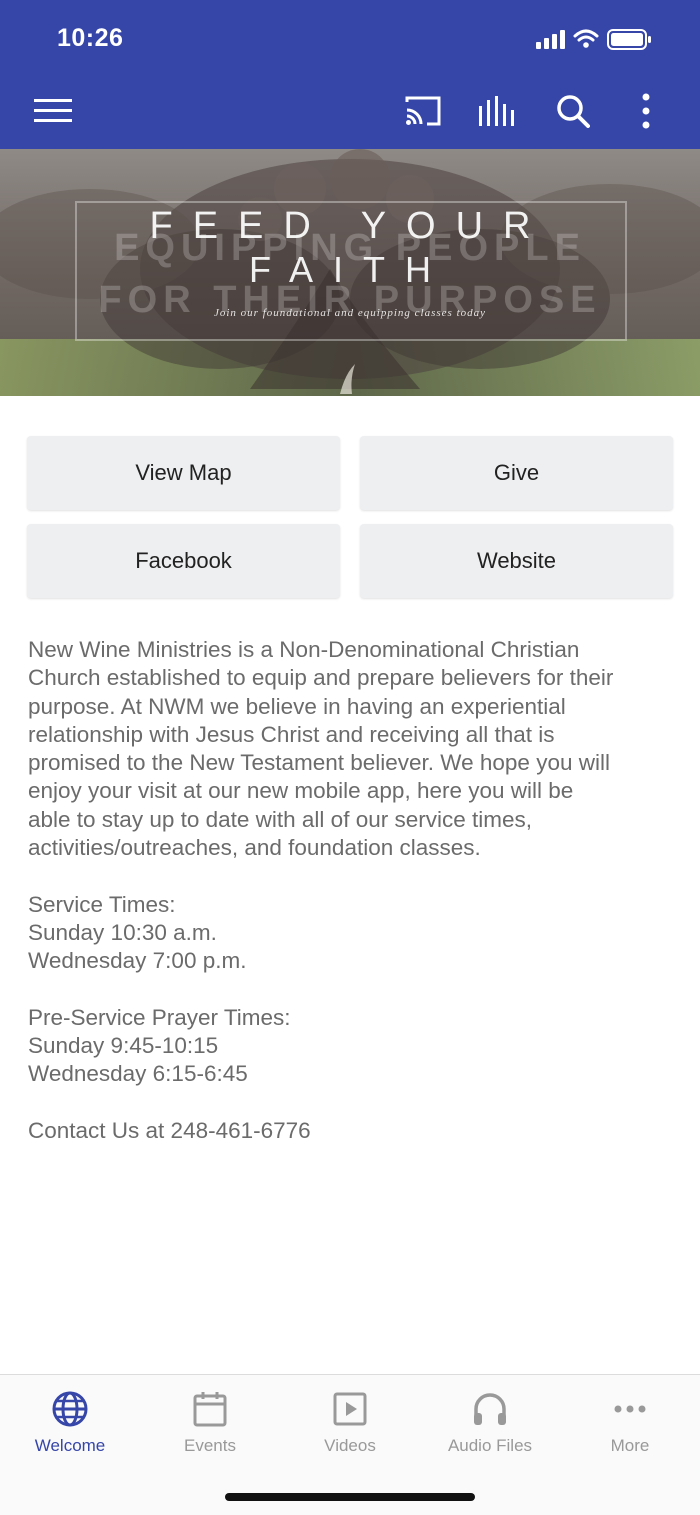 This screenshot has height=1515, width=700. What do you see at coordinates (630, 1445) in the screenshot?
I see `tab-more-label: More` at bounding box center [630, 1445].